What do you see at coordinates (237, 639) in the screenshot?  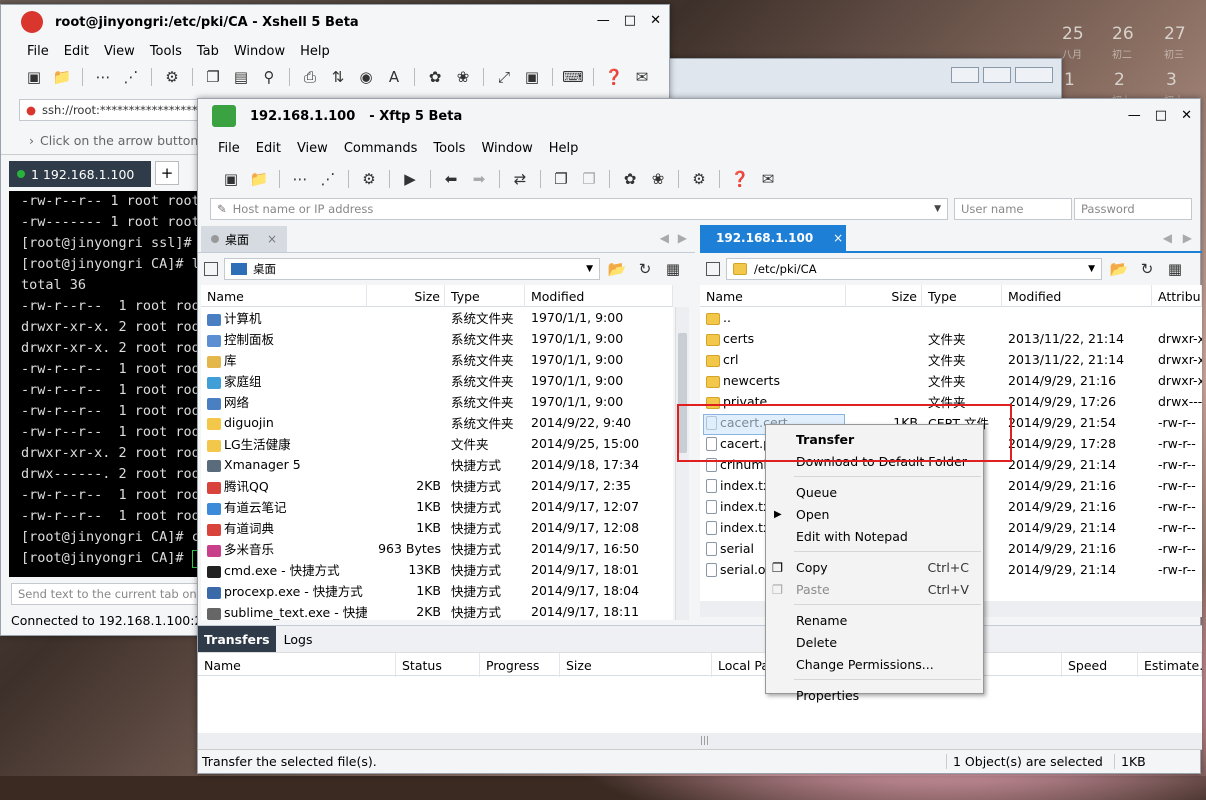 I see `tab-transfers: Transfers` at bounding box center [237, 639].